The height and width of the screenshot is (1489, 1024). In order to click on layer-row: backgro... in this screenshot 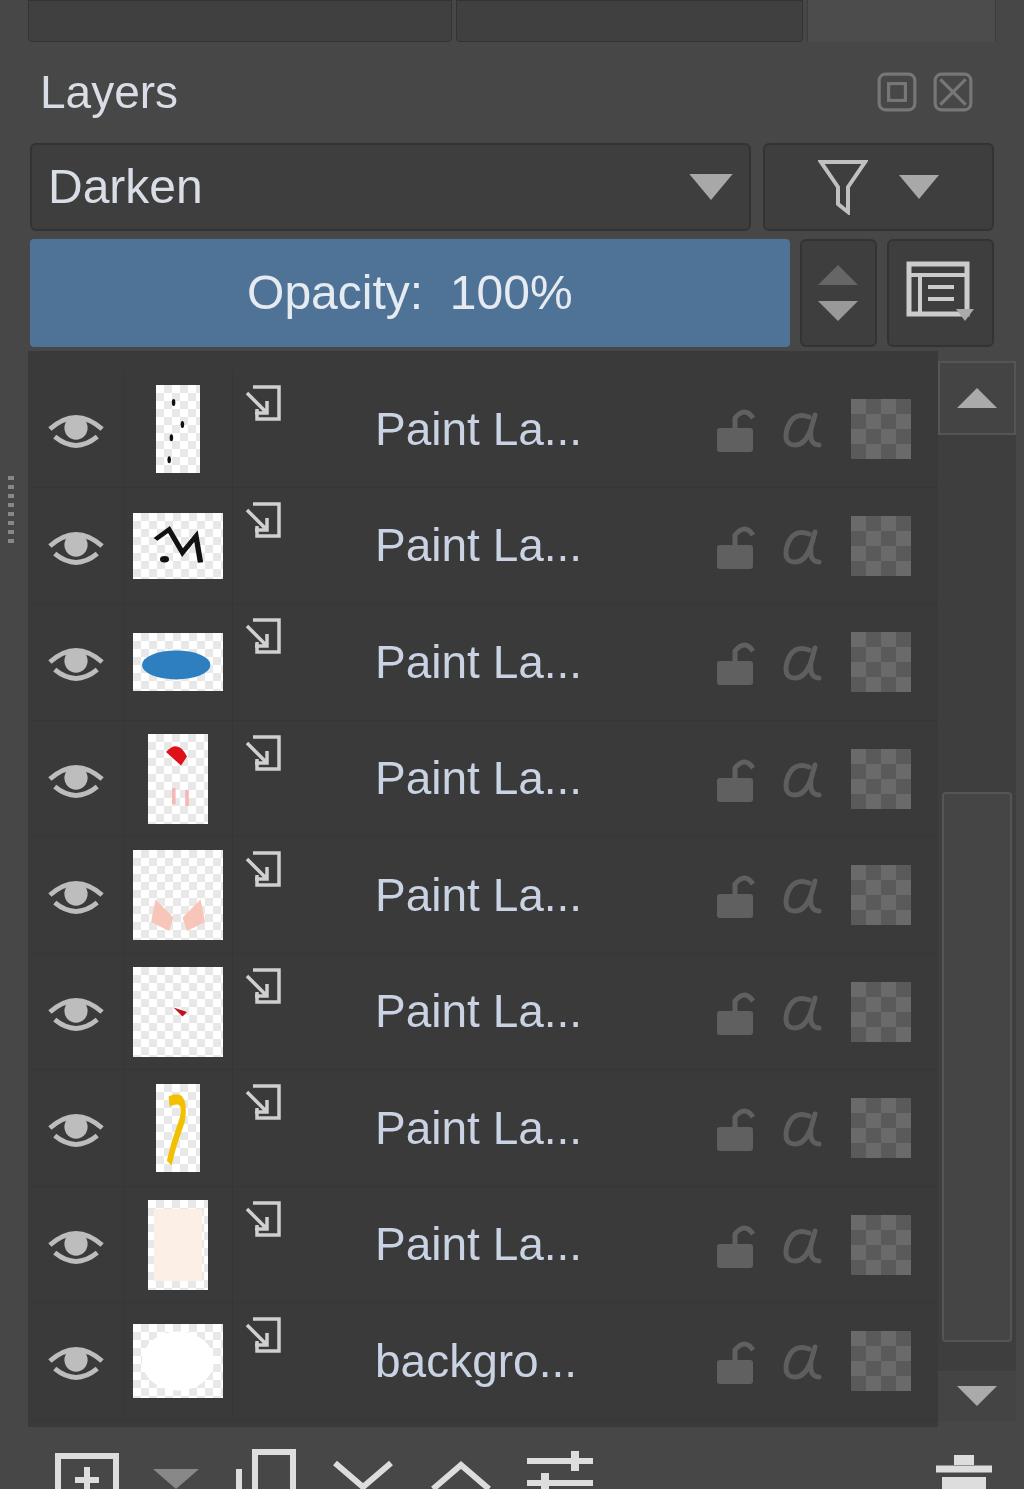, I will do `click(483, 1361)`.